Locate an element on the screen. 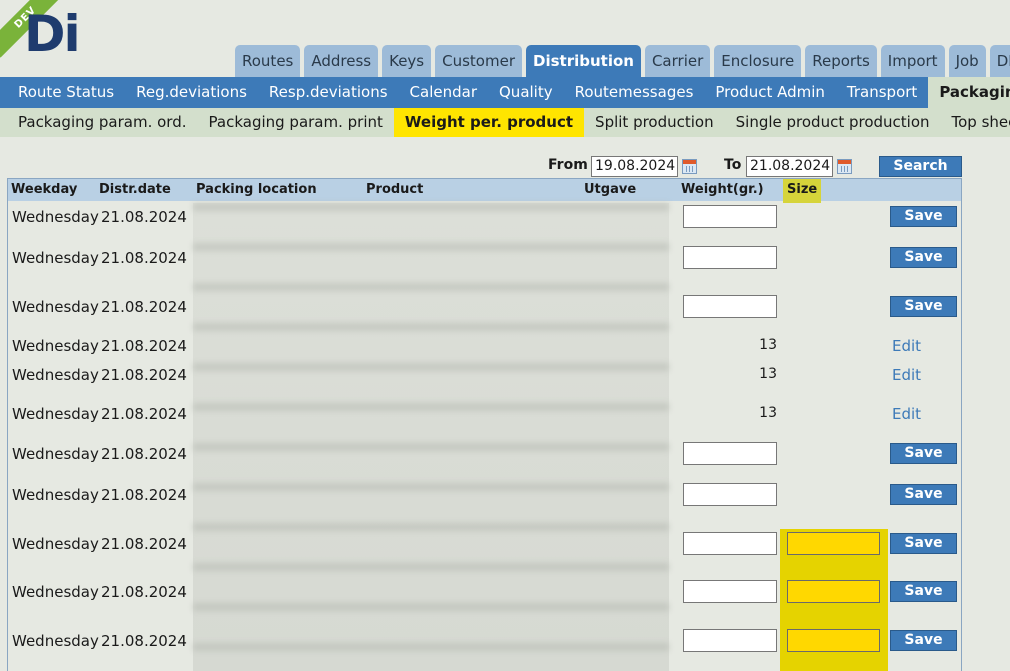  tab-address: Address is located at coordinates (341, 61).